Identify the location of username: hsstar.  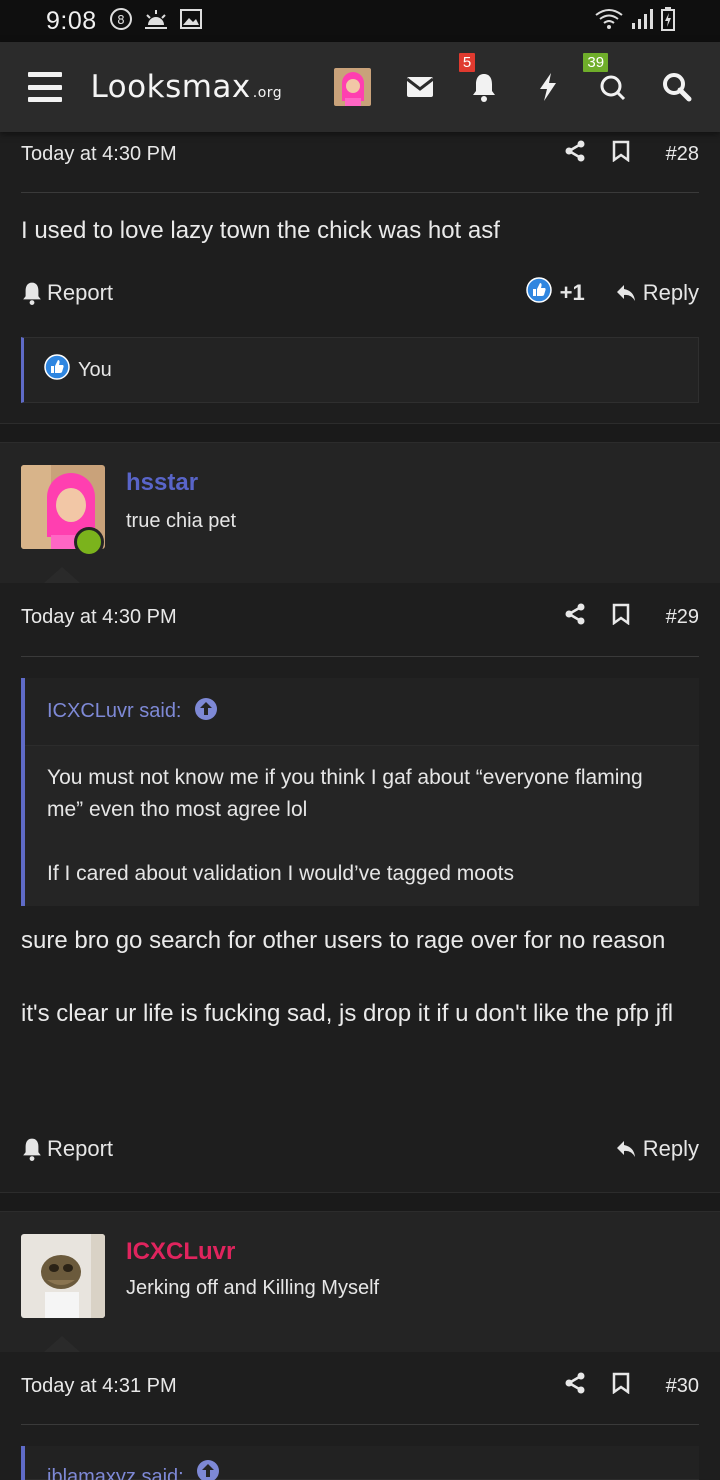
(162, 483).